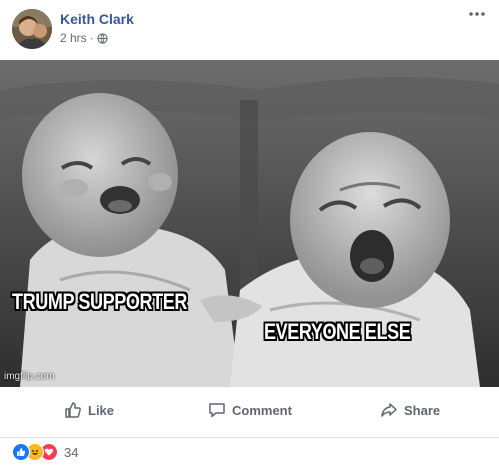  I want to click on comment-button: Comment, so click(250, 410).